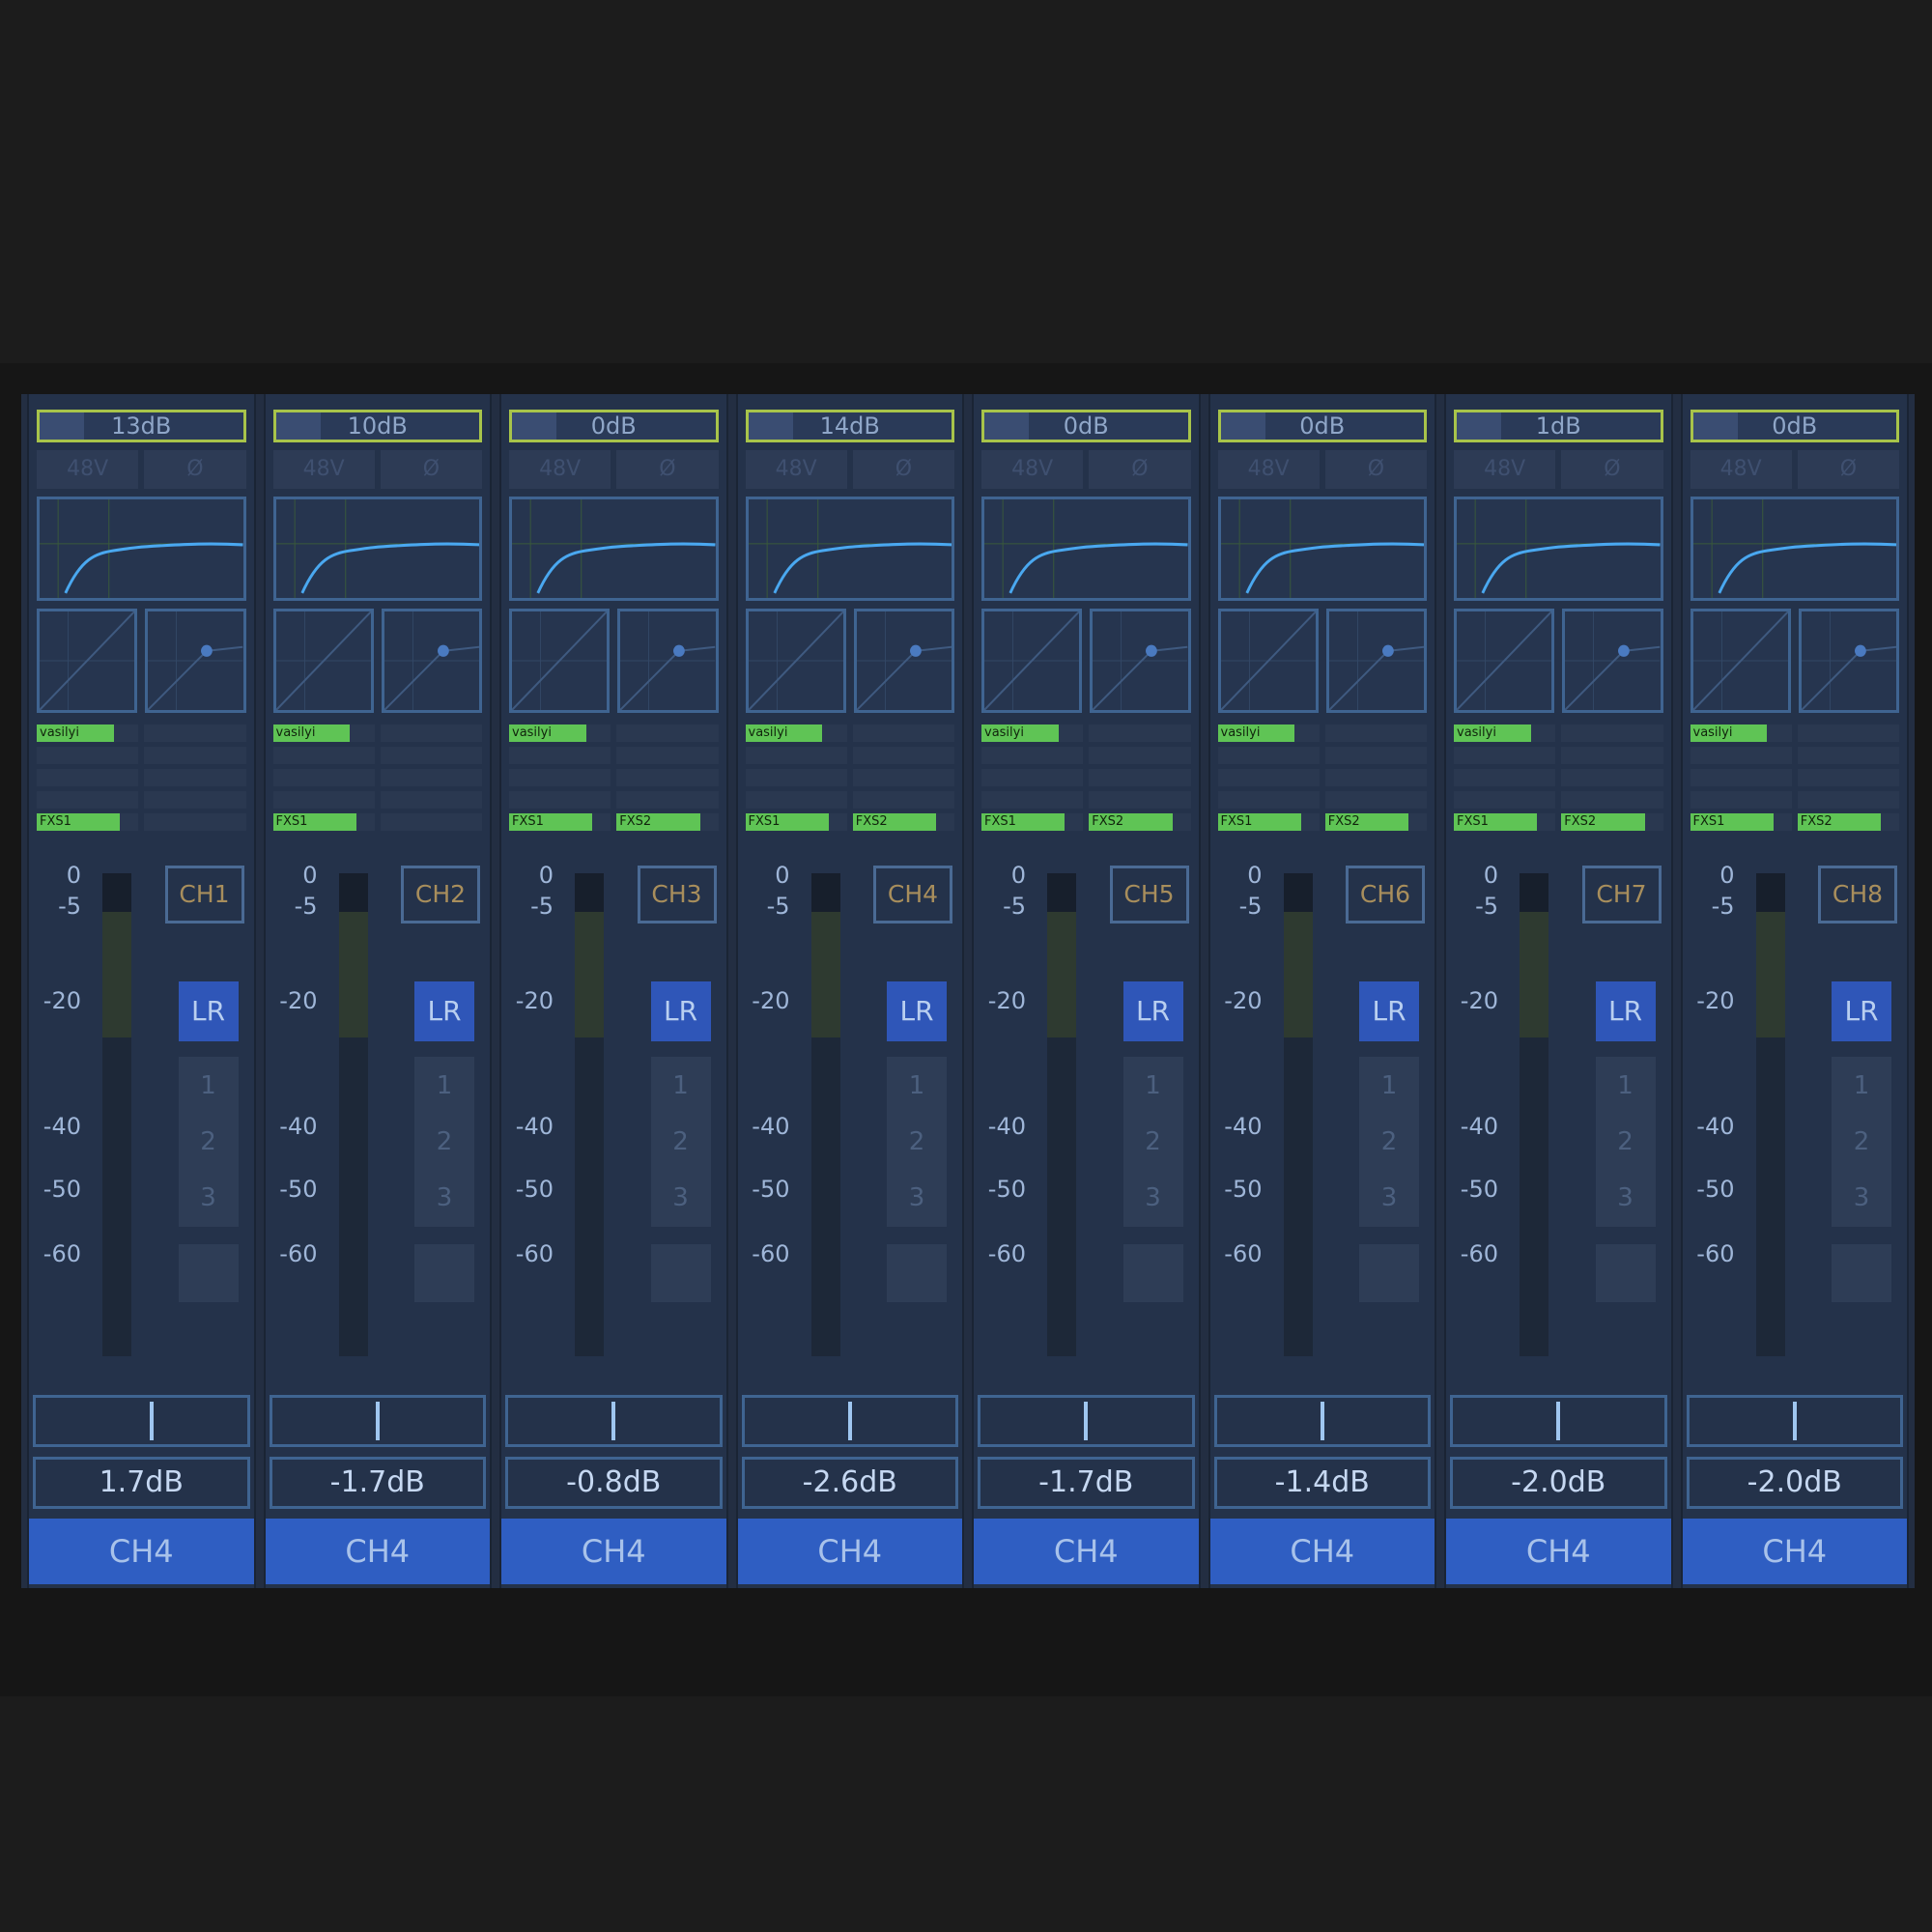 This screenshot has width=1932, height=1932. Describe the element at coordinates (614, 1483) in the screenshot. I see `fader-value: -0.8dB` at that location.